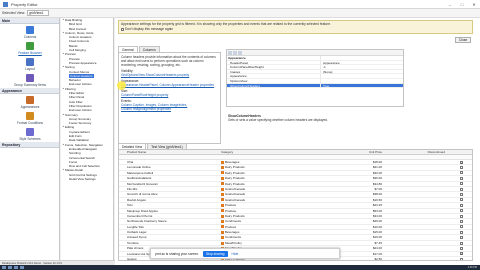 This screenshot has width=480, height=270. I want to click on cell-unit-price: $40.00, so click(357, 221).